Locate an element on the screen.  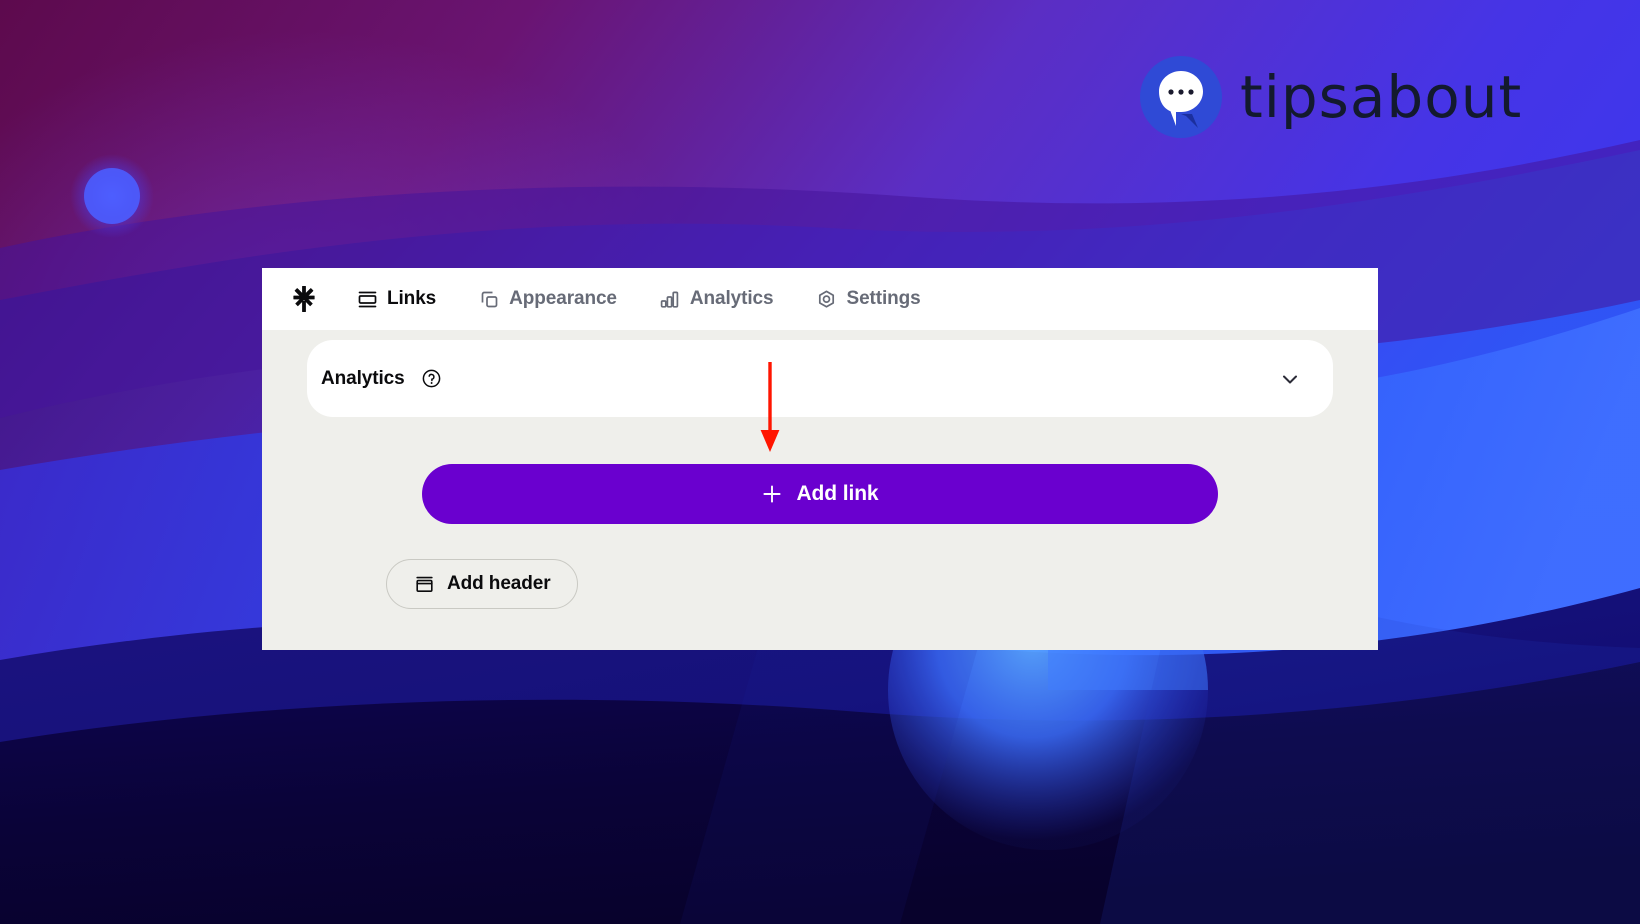
plus-icon is located at coordinates (772, 494).